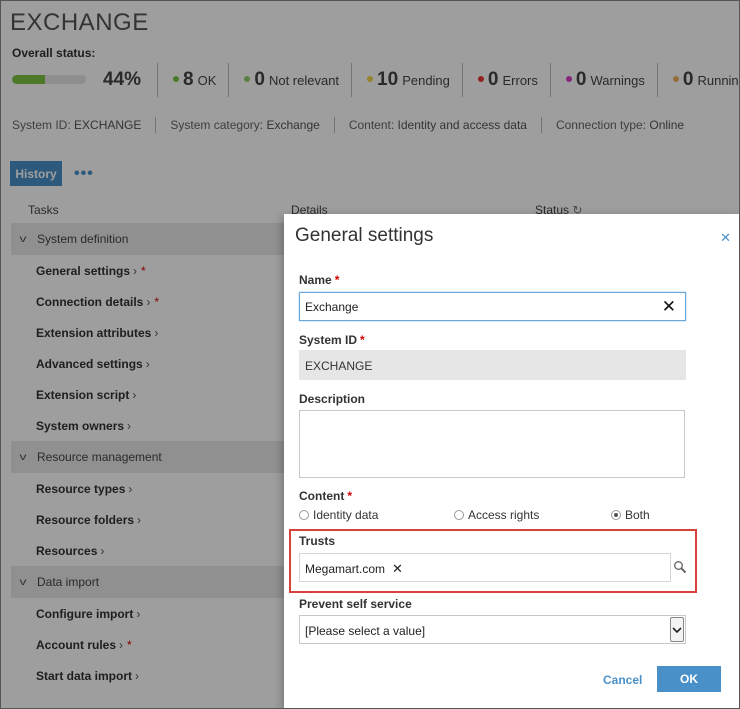  Describe the element at coordinates (680, 567) in the screenshot. I see `search-icon` at that location.